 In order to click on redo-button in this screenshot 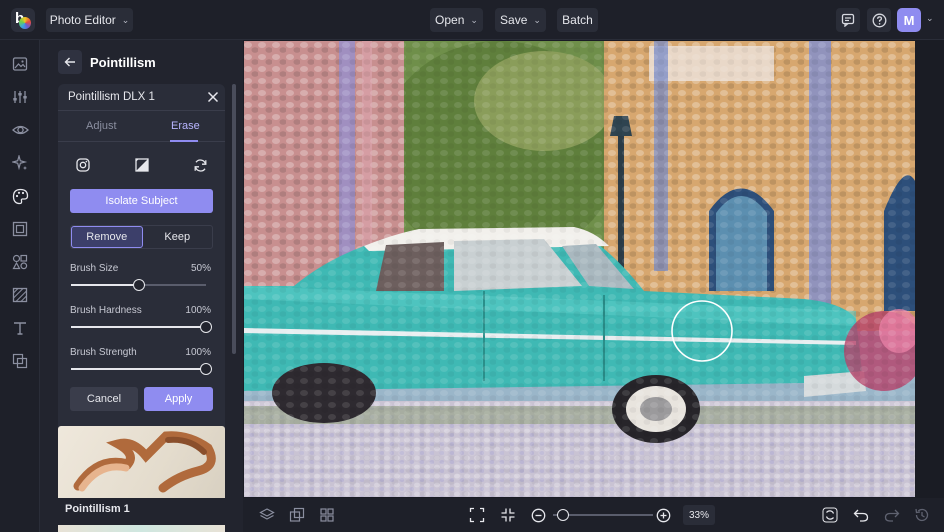, I will do `click(892, 515)`.